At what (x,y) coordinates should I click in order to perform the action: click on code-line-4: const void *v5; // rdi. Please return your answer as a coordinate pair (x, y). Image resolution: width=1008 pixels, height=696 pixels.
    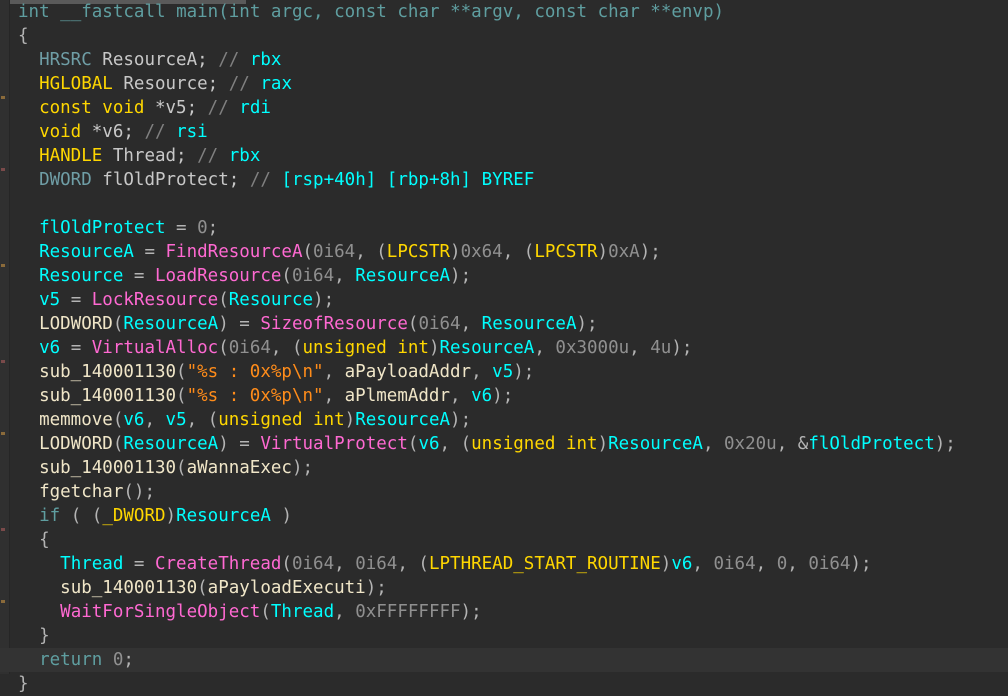
    Looking at the image, I should click on (509, 108).